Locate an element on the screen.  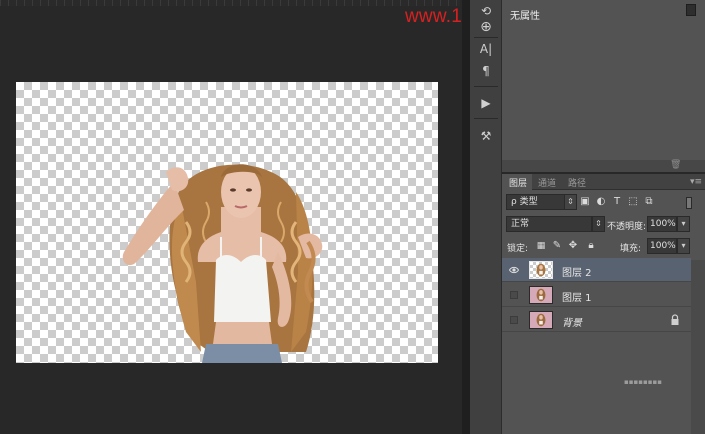
shape-filter-icon: ⬚ is located at coordinates (633, 202).